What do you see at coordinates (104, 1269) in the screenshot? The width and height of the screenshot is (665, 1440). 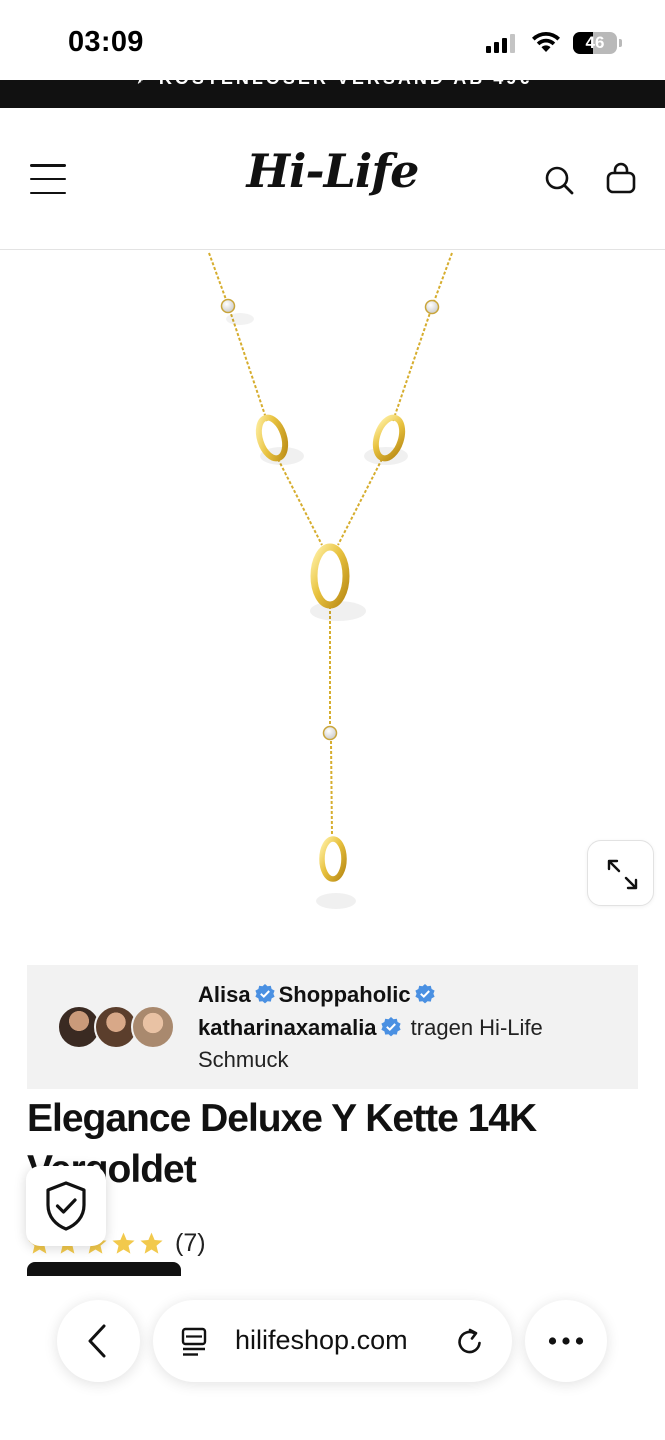 I see `add-to-cart-button` at bounding box center [104, 1269].